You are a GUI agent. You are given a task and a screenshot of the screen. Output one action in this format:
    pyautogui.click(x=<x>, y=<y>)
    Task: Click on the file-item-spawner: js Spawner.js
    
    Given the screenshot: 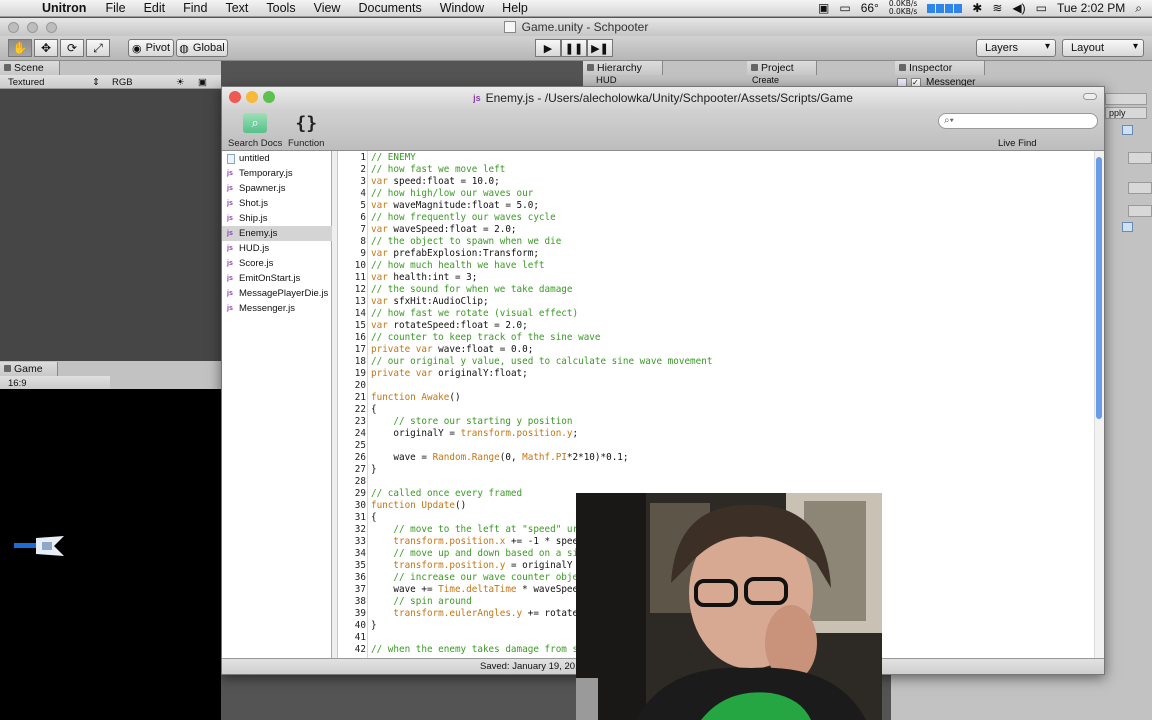 What is the action you would take?
    pyautogui.click(x=277, y=188)
    